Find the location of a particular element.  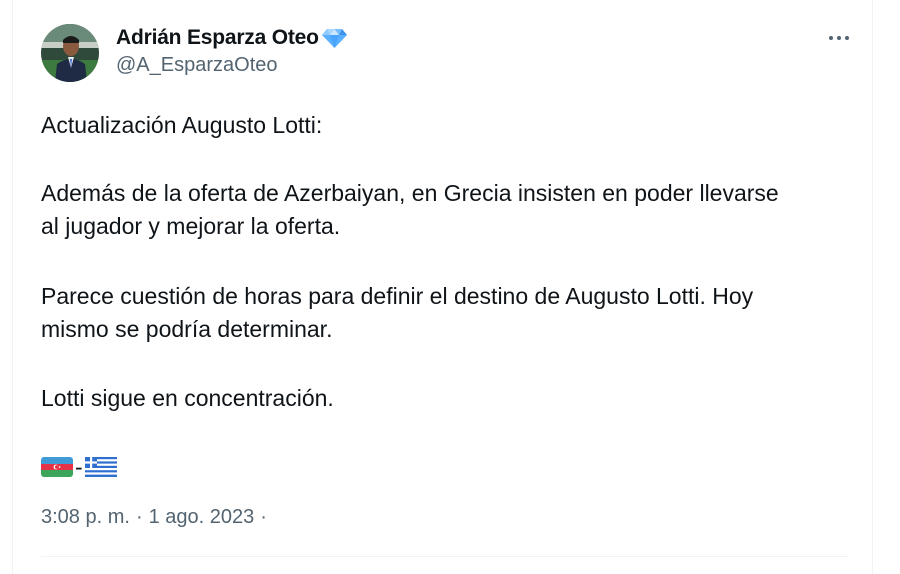

tweet-text-line: Actualización Augusto Lotti: is located at coordinates (182, 125).